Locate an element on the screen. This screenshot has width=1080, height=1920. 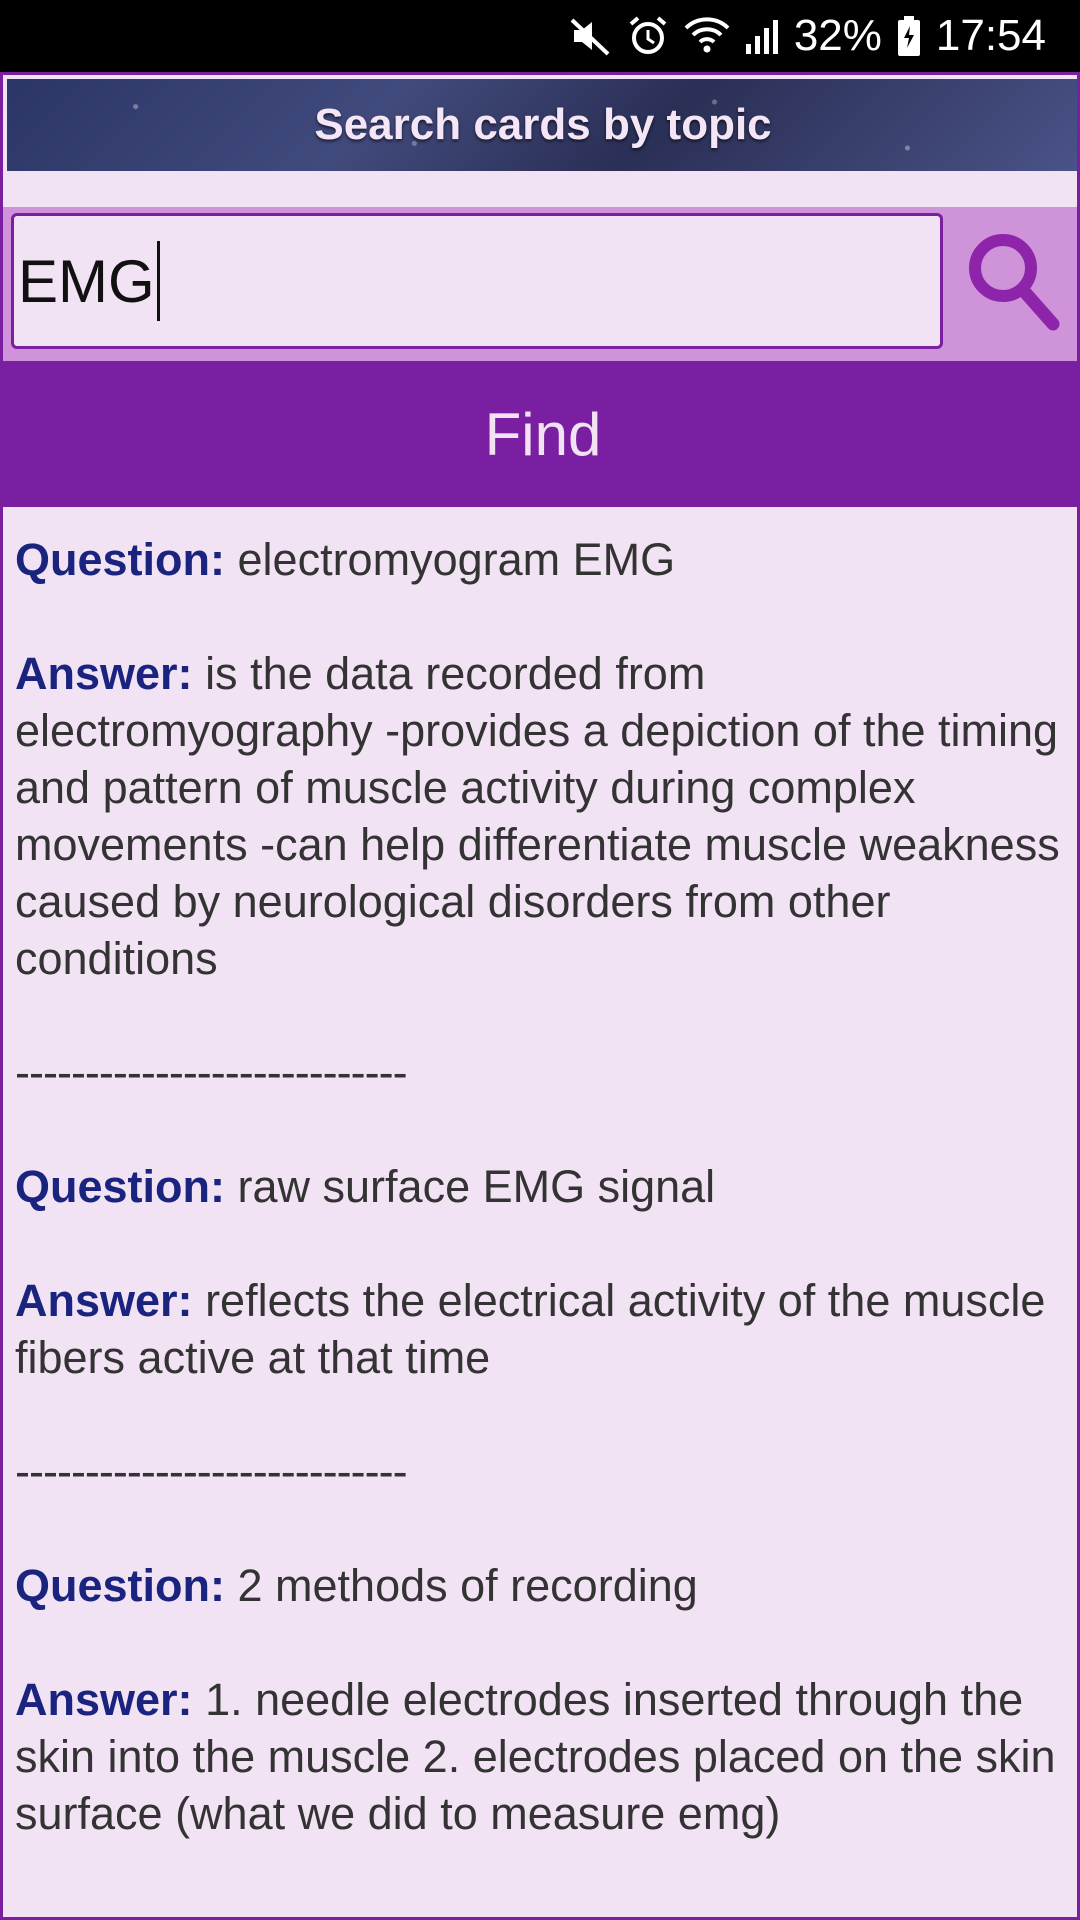
find-button: Find is located at coordinates (540, 434).